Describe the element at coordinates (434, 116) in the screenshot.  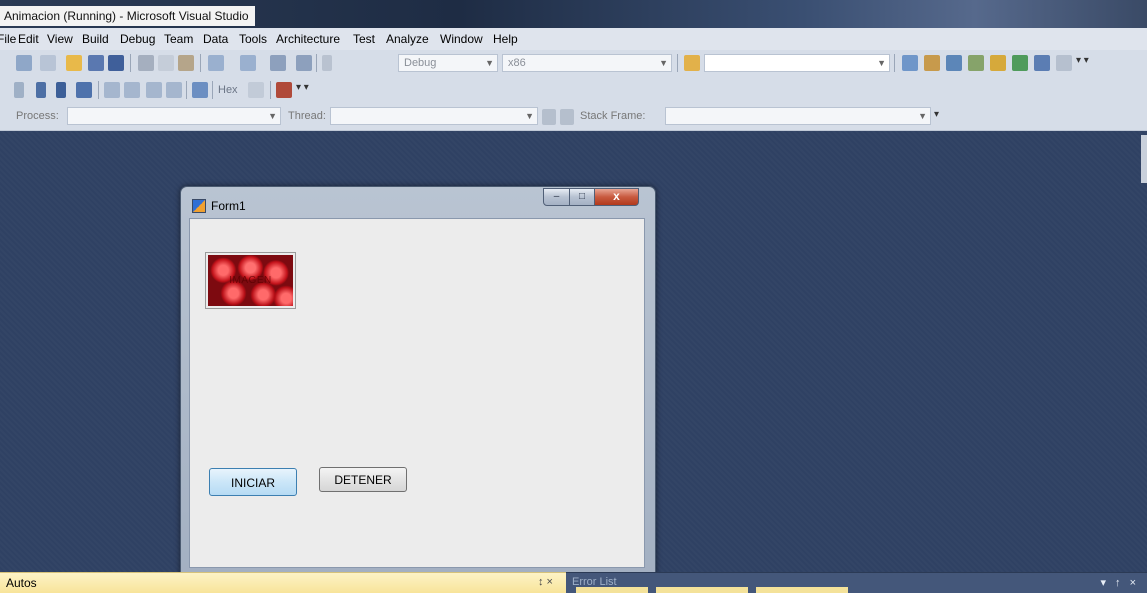
I see `thread-combo: ▼` at that location.